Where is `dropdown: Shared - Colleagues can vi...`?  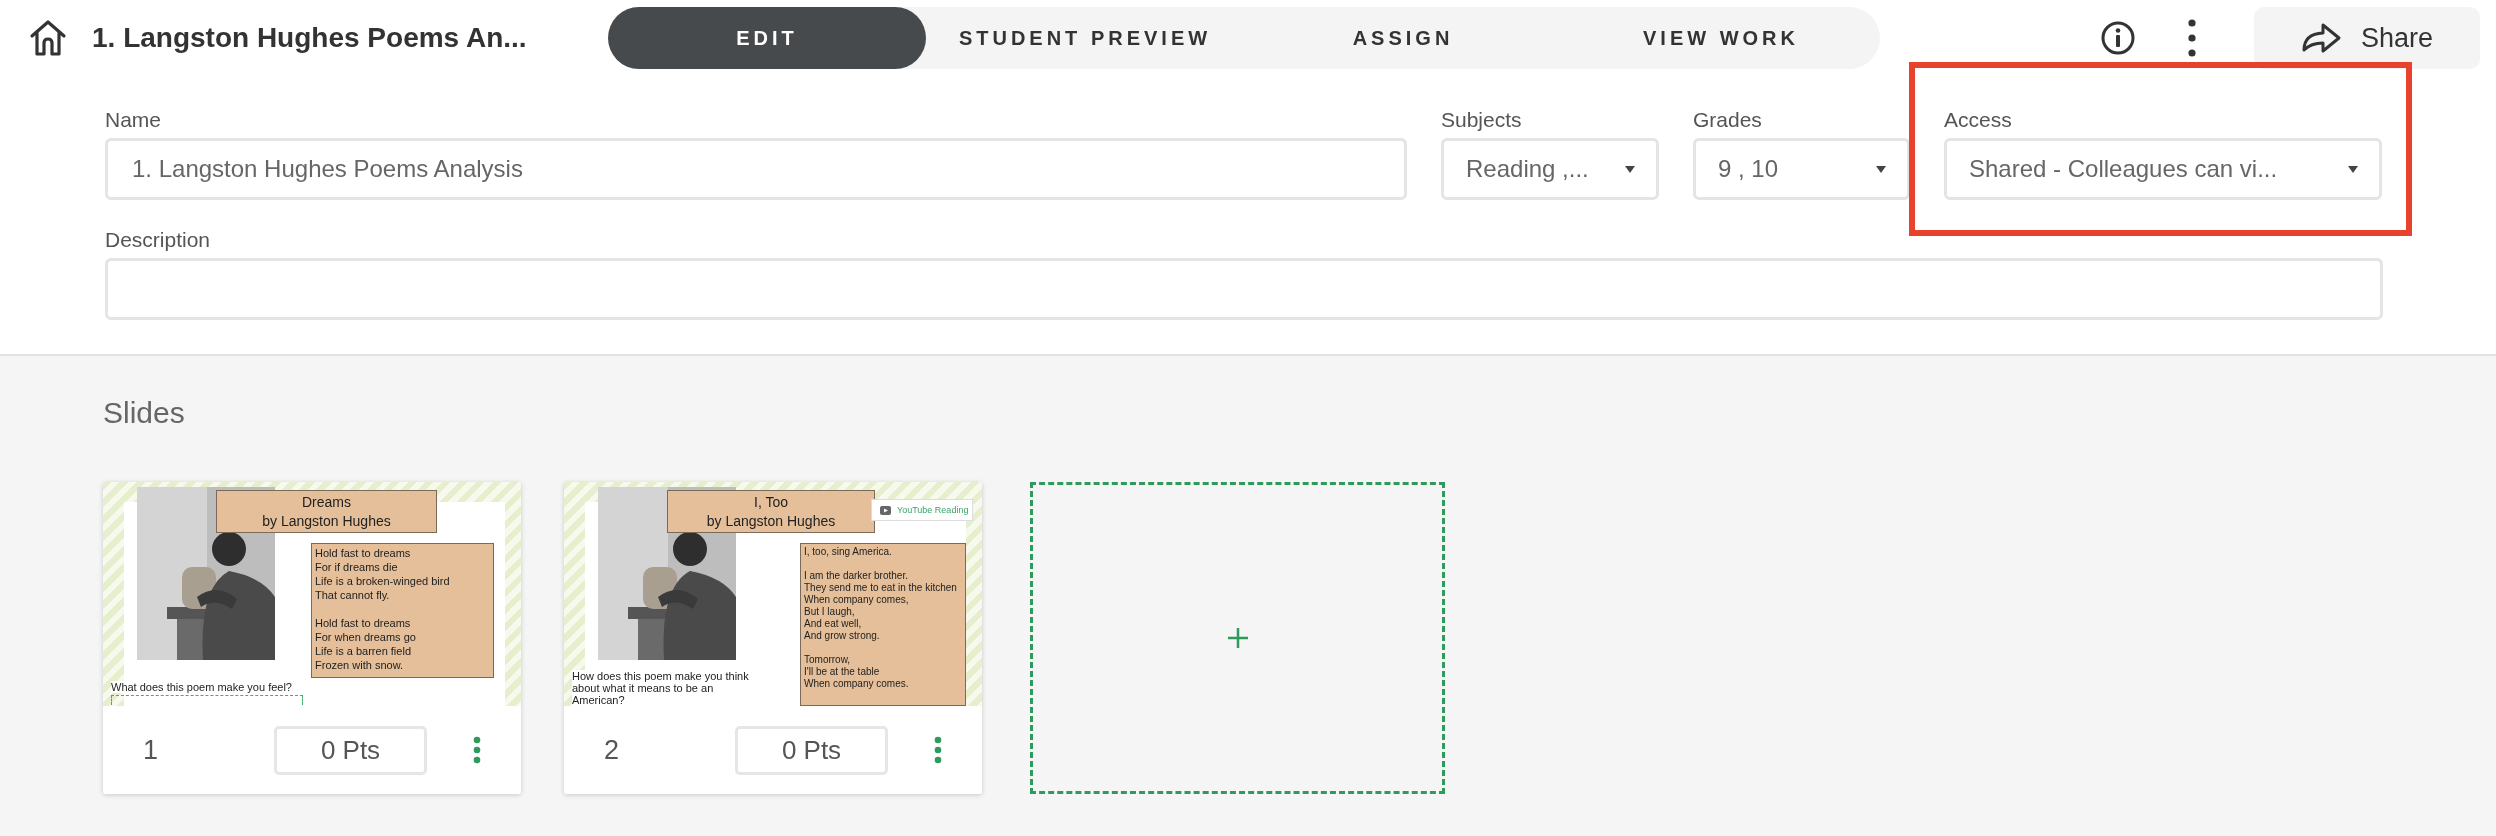
dropdown: Shared - Colleagues can vi... is located at coordinates (2163, 169).